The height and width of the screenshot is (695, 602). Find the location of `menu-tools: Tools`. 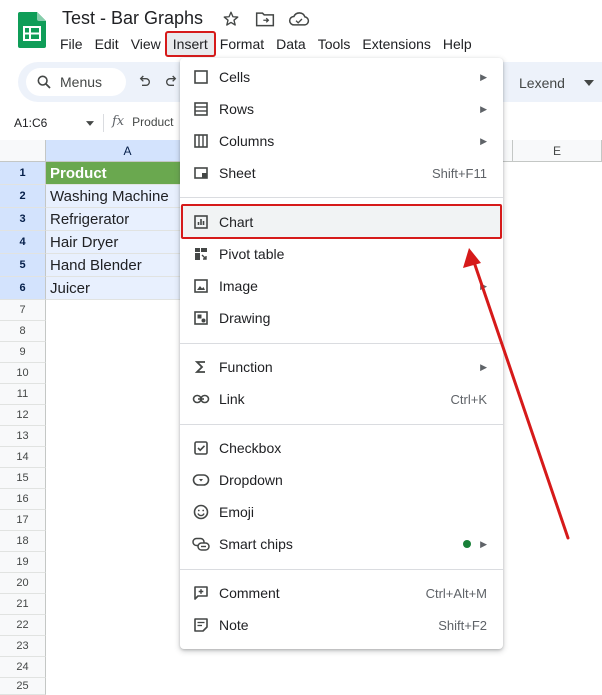

menu-tools: Tools is located at coordinates (334, 44).